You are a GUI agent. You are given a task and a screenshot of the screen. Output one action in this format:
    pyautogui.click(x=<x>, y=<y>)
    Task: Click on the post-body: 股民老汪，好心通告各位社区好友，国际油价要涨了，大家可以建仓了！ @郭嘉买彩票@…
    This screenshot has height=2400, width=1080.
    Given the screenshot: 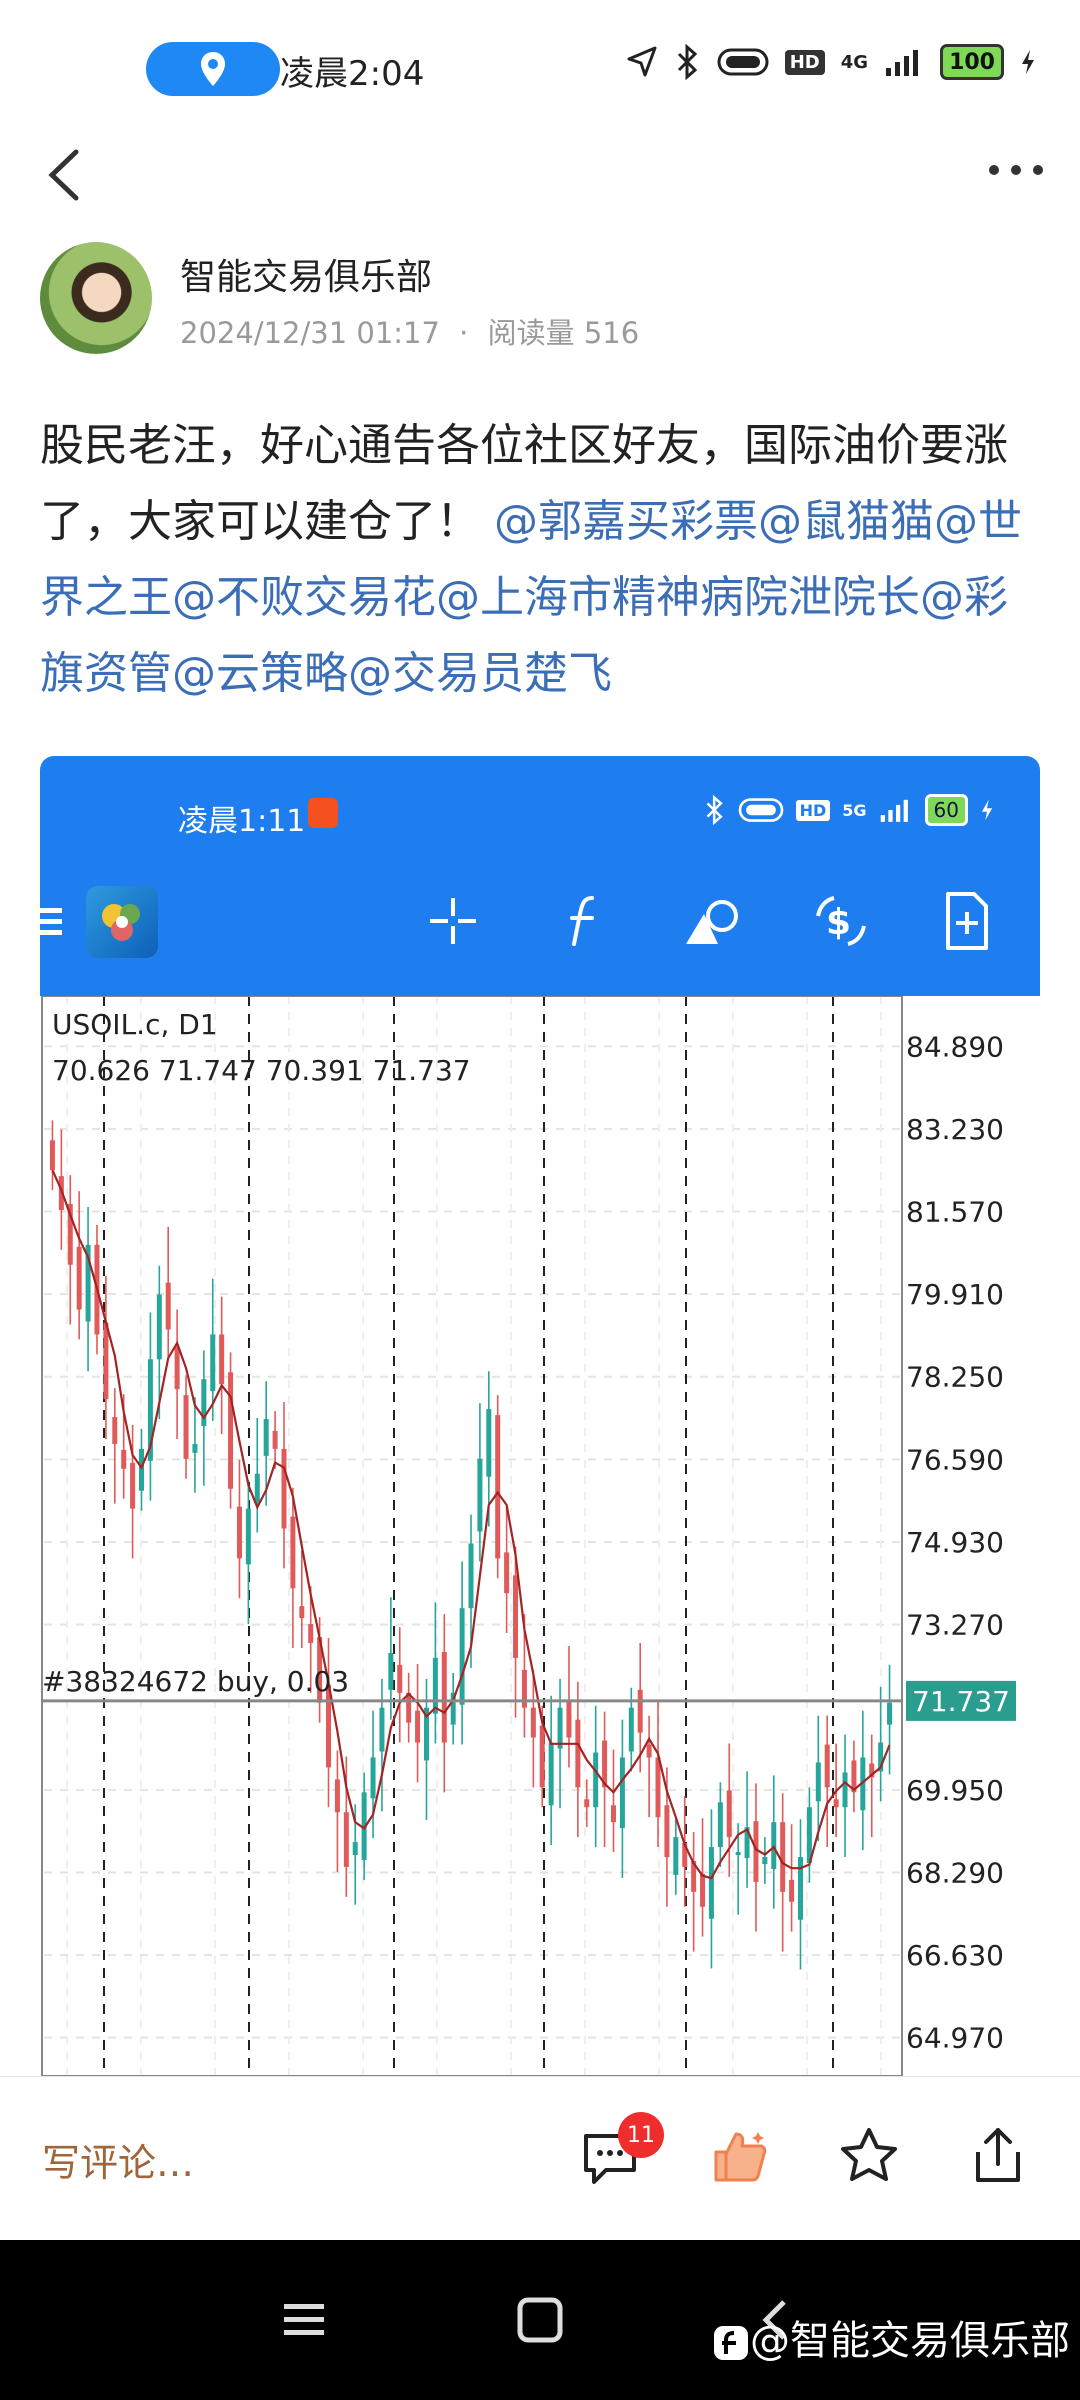 What is the action you would take?
    pyautogui.click(x=545, y=560)
    